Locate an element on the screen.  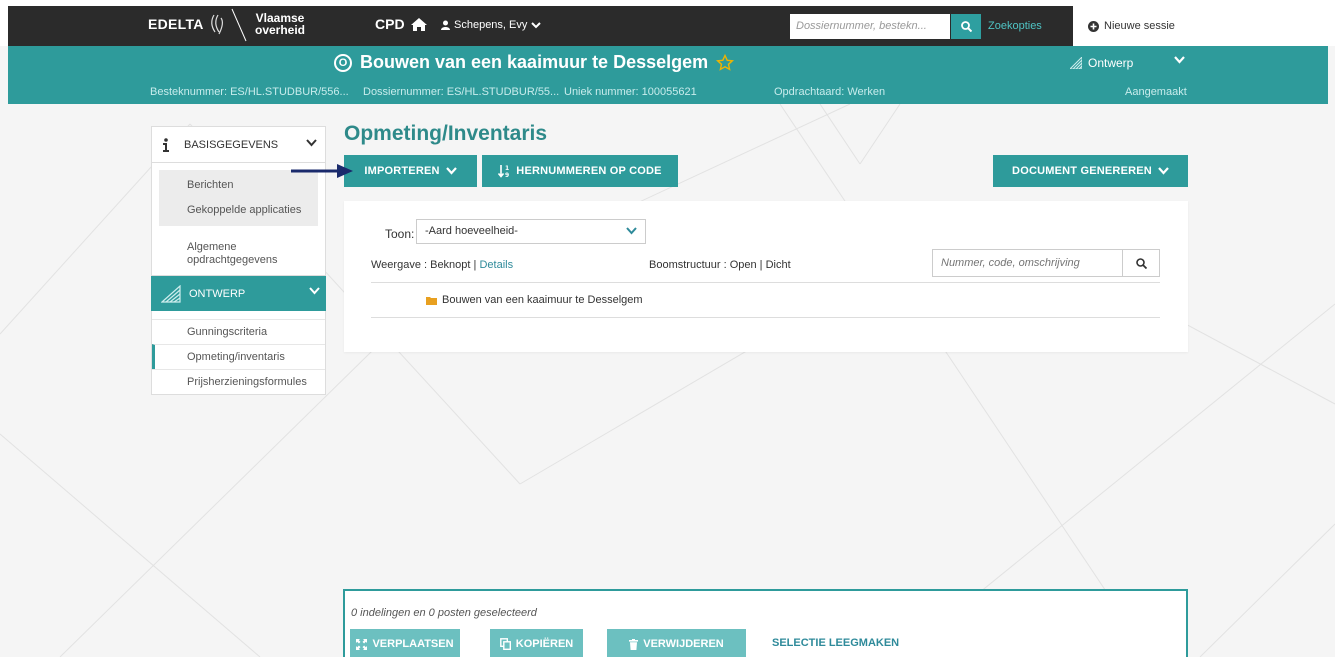
government-logo: Vlaamse overheid is located at coordinates (280, 24).